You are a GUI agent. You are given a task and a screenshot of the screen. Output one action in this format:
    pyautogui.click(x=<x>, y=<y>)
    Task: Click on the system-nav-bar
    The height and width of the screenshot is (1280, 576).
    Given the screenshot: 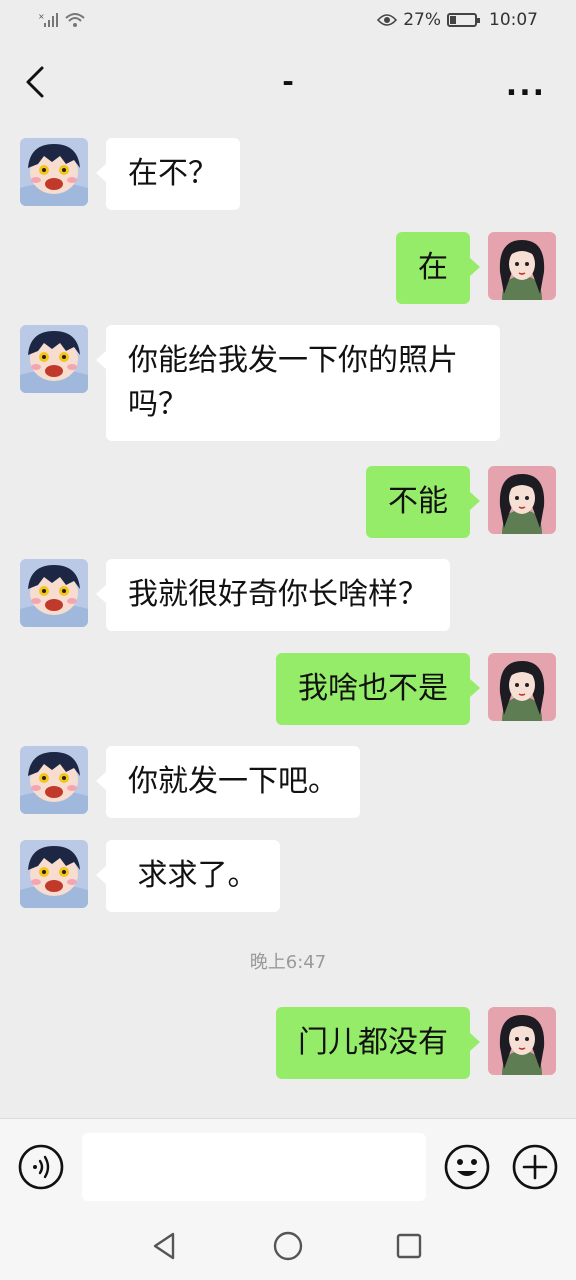 What is the action you would take?
    pyautogui.click(x=288, y=1247)
    